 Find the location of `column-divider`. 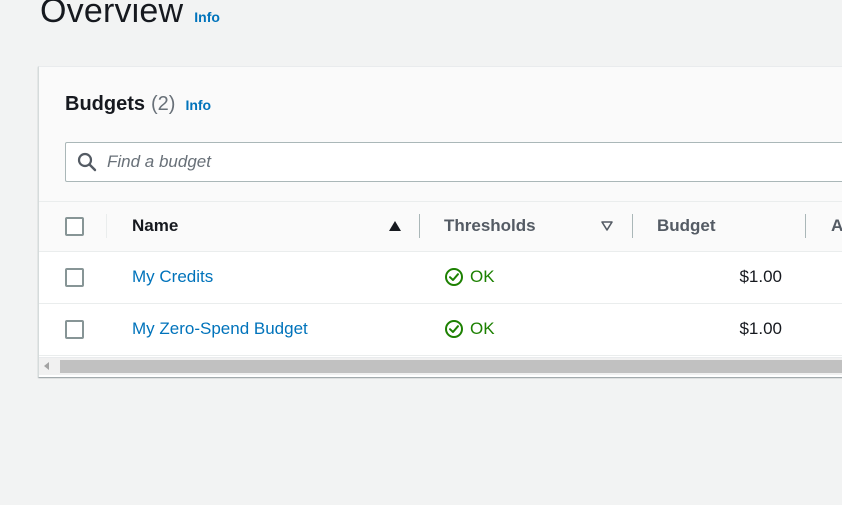

column-divider is located at coordinates (106, 226).